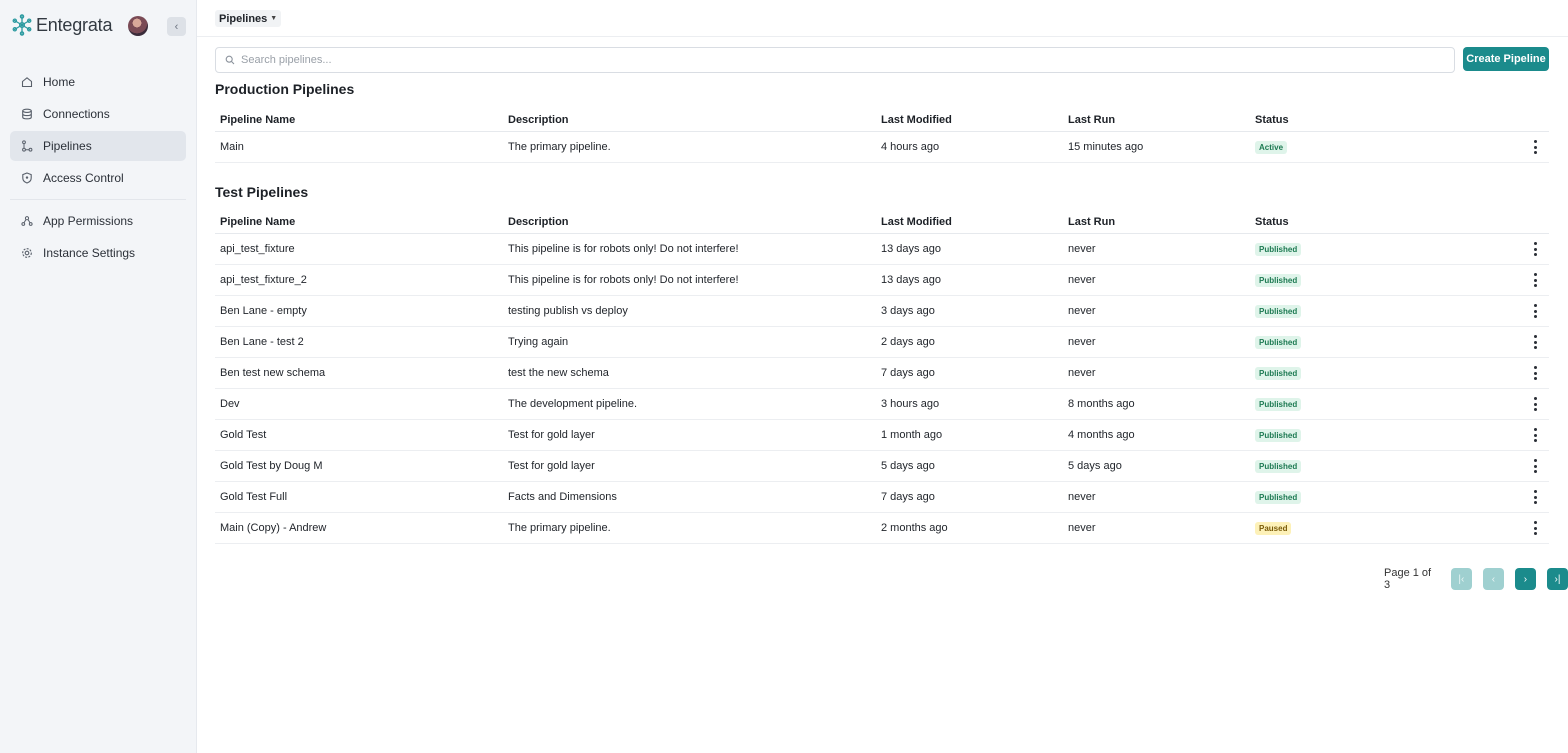 The width and height of the screenshot is (1568, 753). I want to click on collapse-sidebar-button: ‹, so click(176, 26).